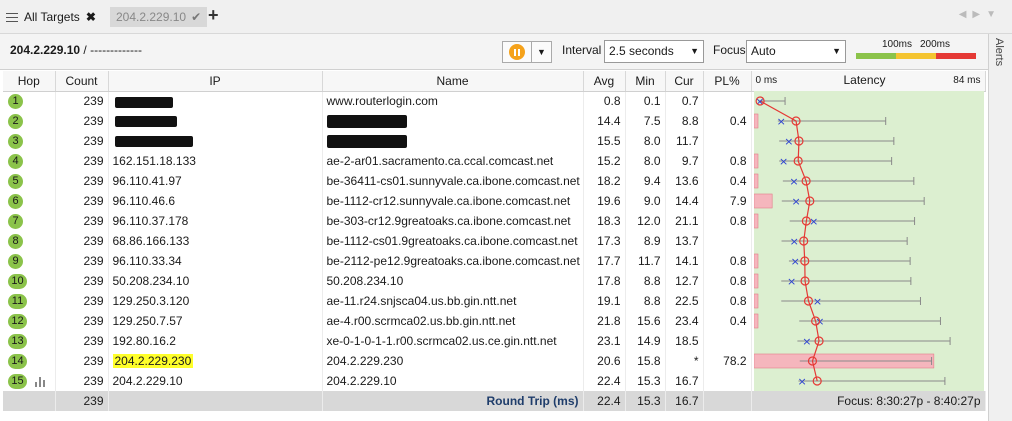 This screenshot has width=1012, height=421. What do you see at coordinates (727, 81) in the screenshot?
I see `col-pl: PL%` at bounding box center [727, 81].